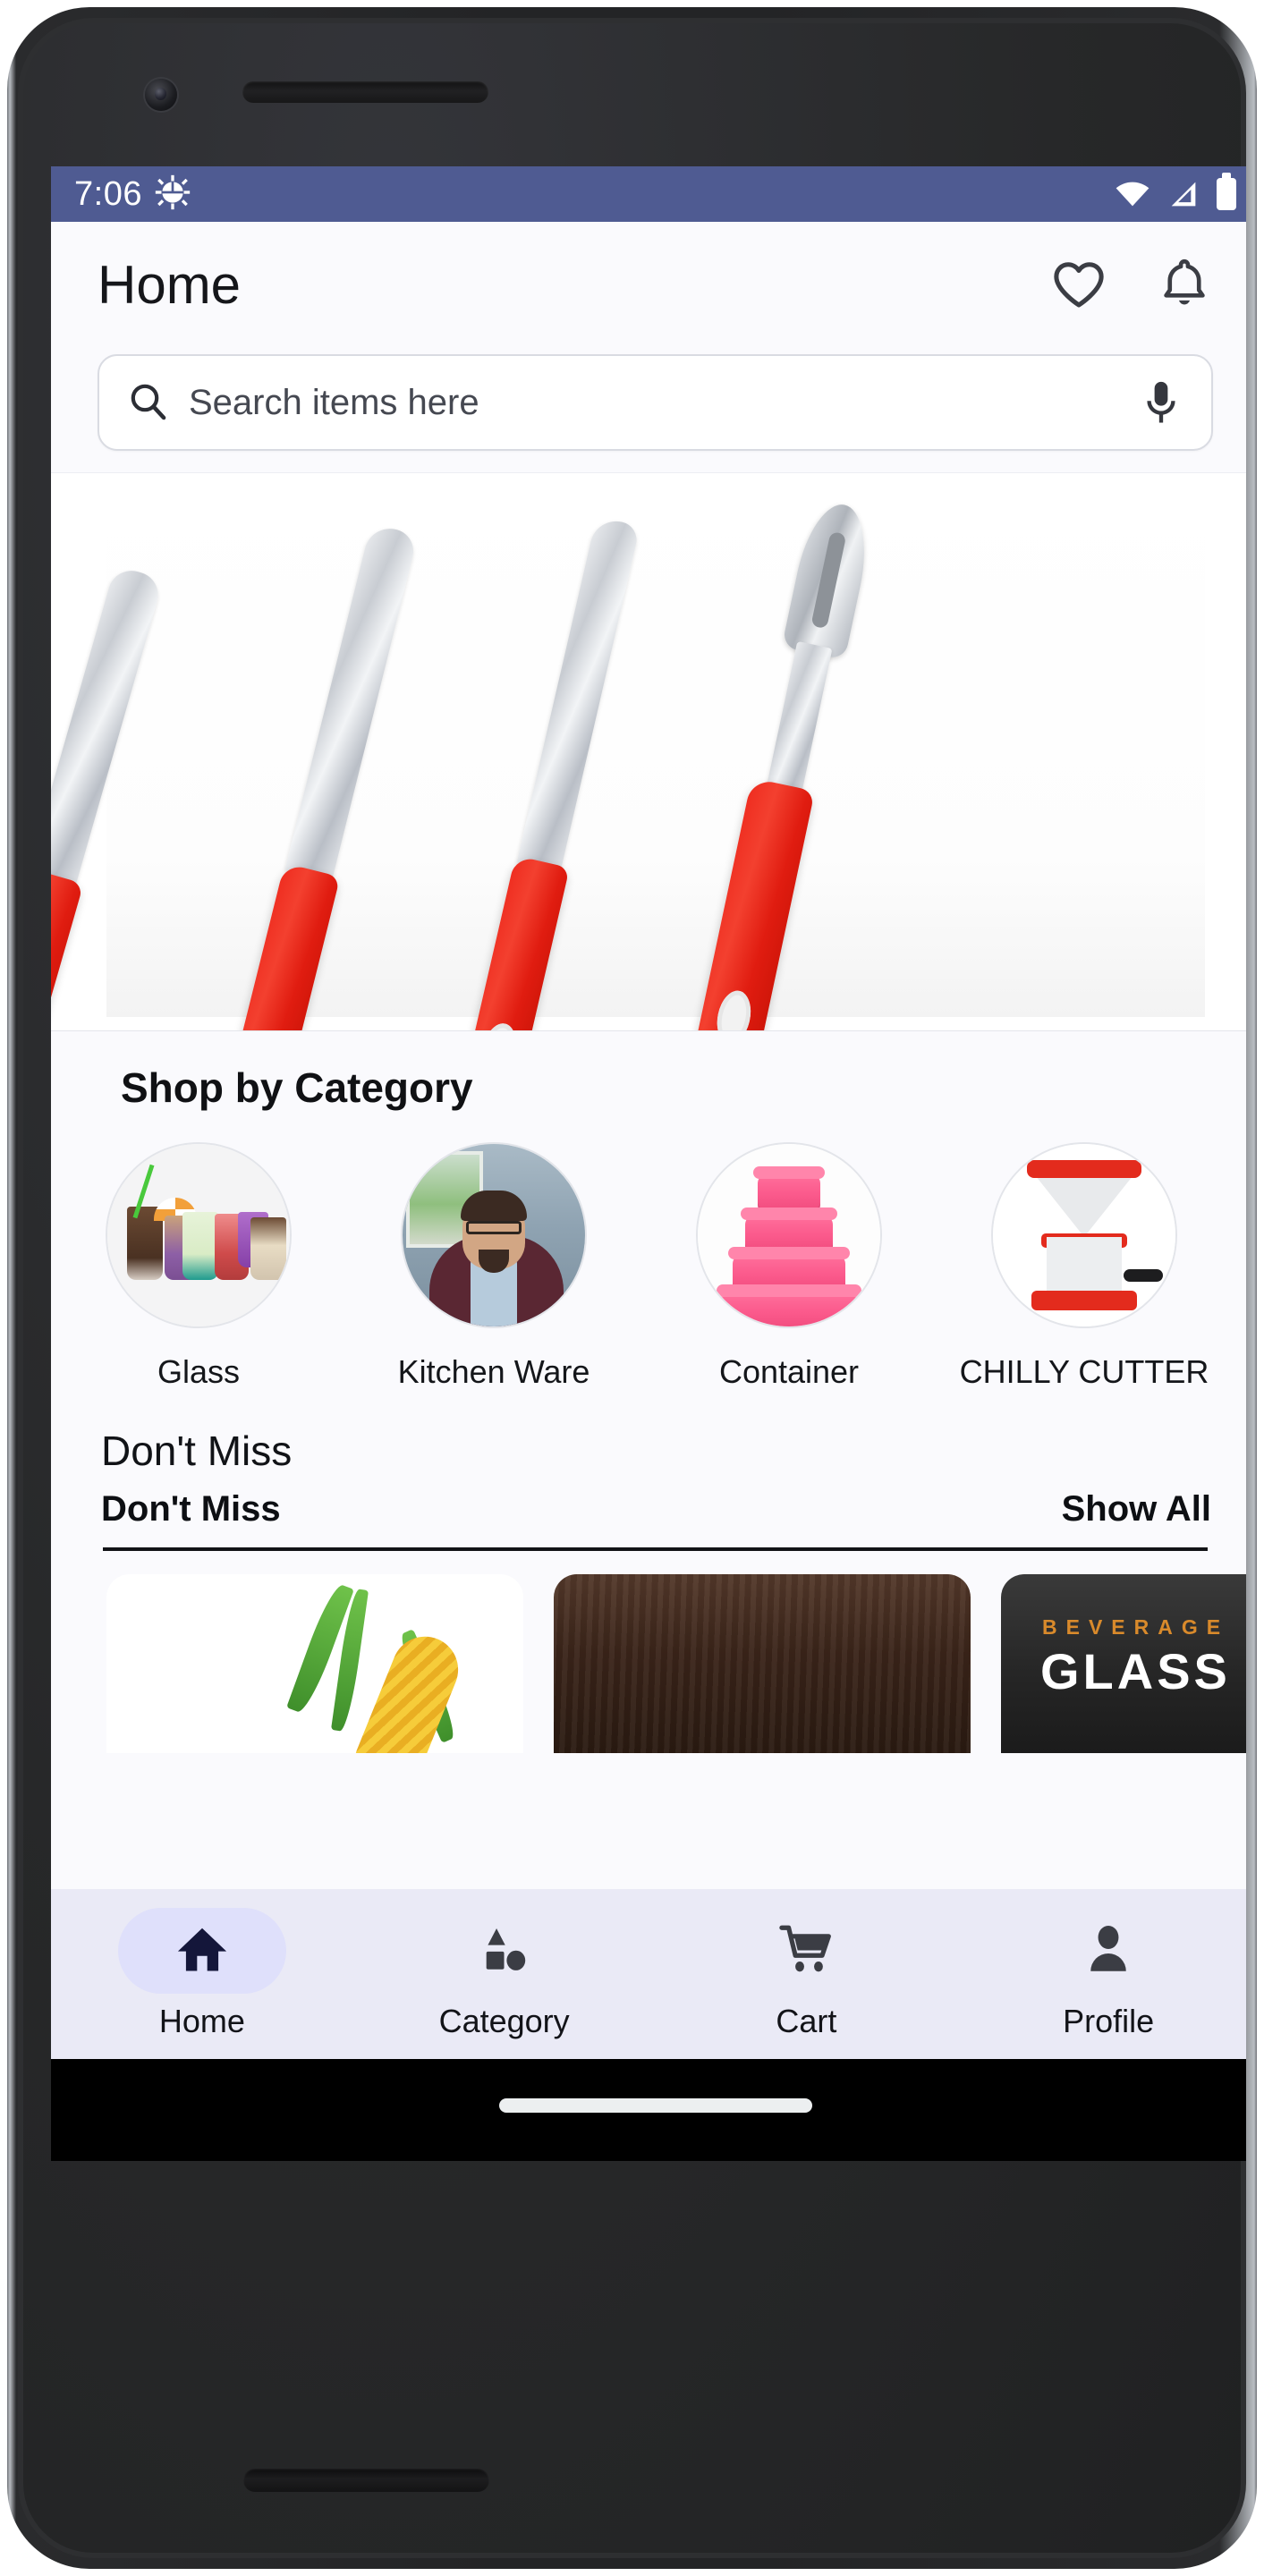 Image resolution: width=1264 pixels, height=2576 pixels. I want to click on search-section: Search items here, so click(648, 399).